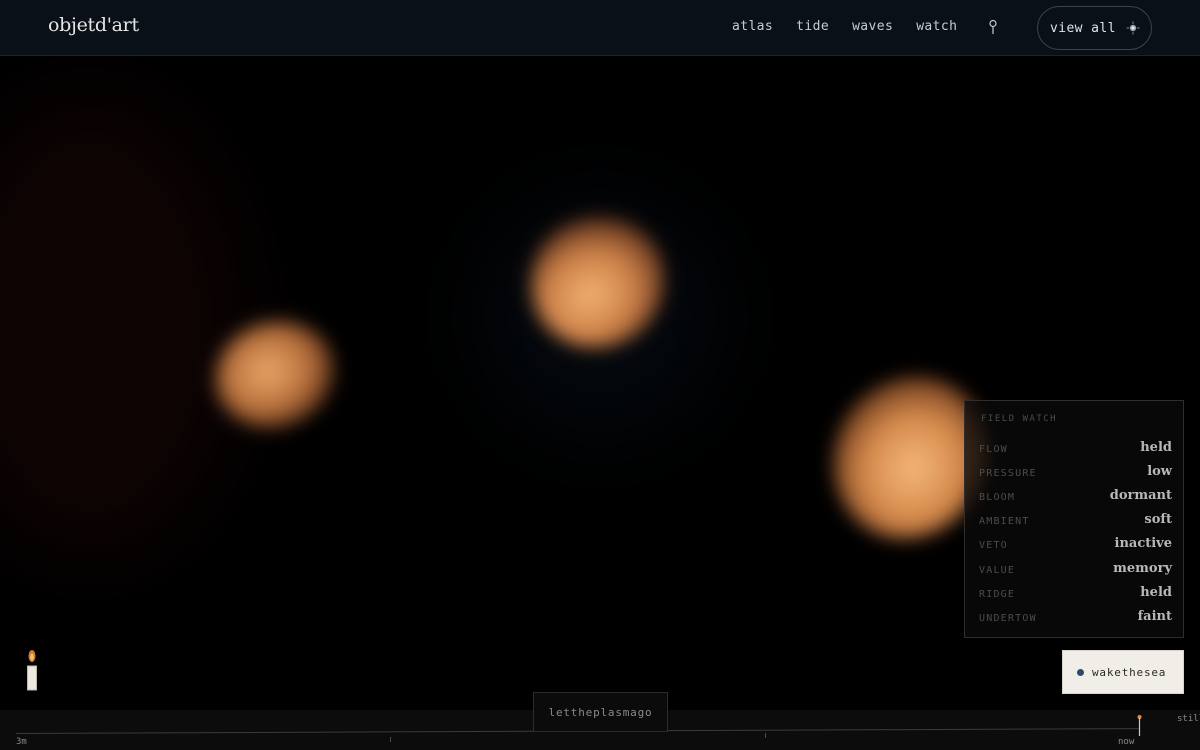 The image size is (1200, 750). Describe the element at coordinates (1143, 543) in the screenshot. I see `field-value: inactive` at that location.